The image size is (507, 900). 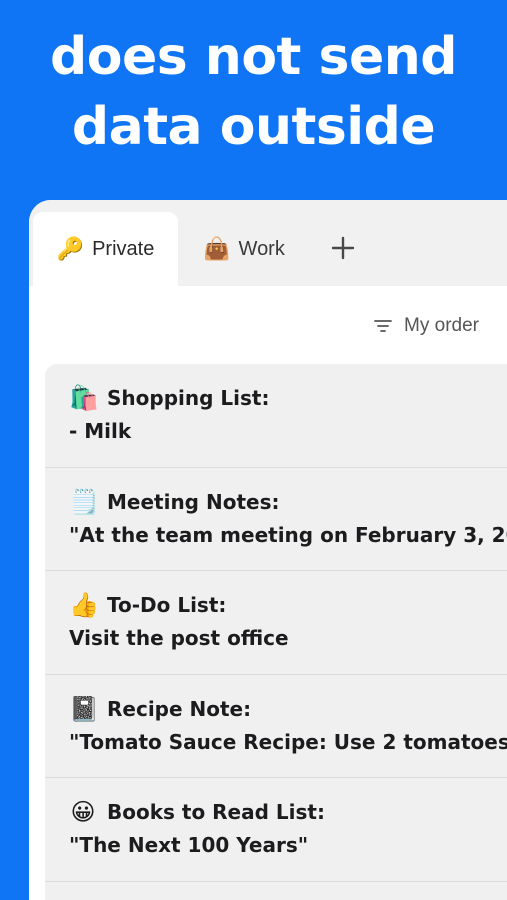 What do you see at coordinates (288, 534) in the screenshot?
I see `note-preview: "At the team meeting on February 3, 2024` at bounding box center [288, 534].